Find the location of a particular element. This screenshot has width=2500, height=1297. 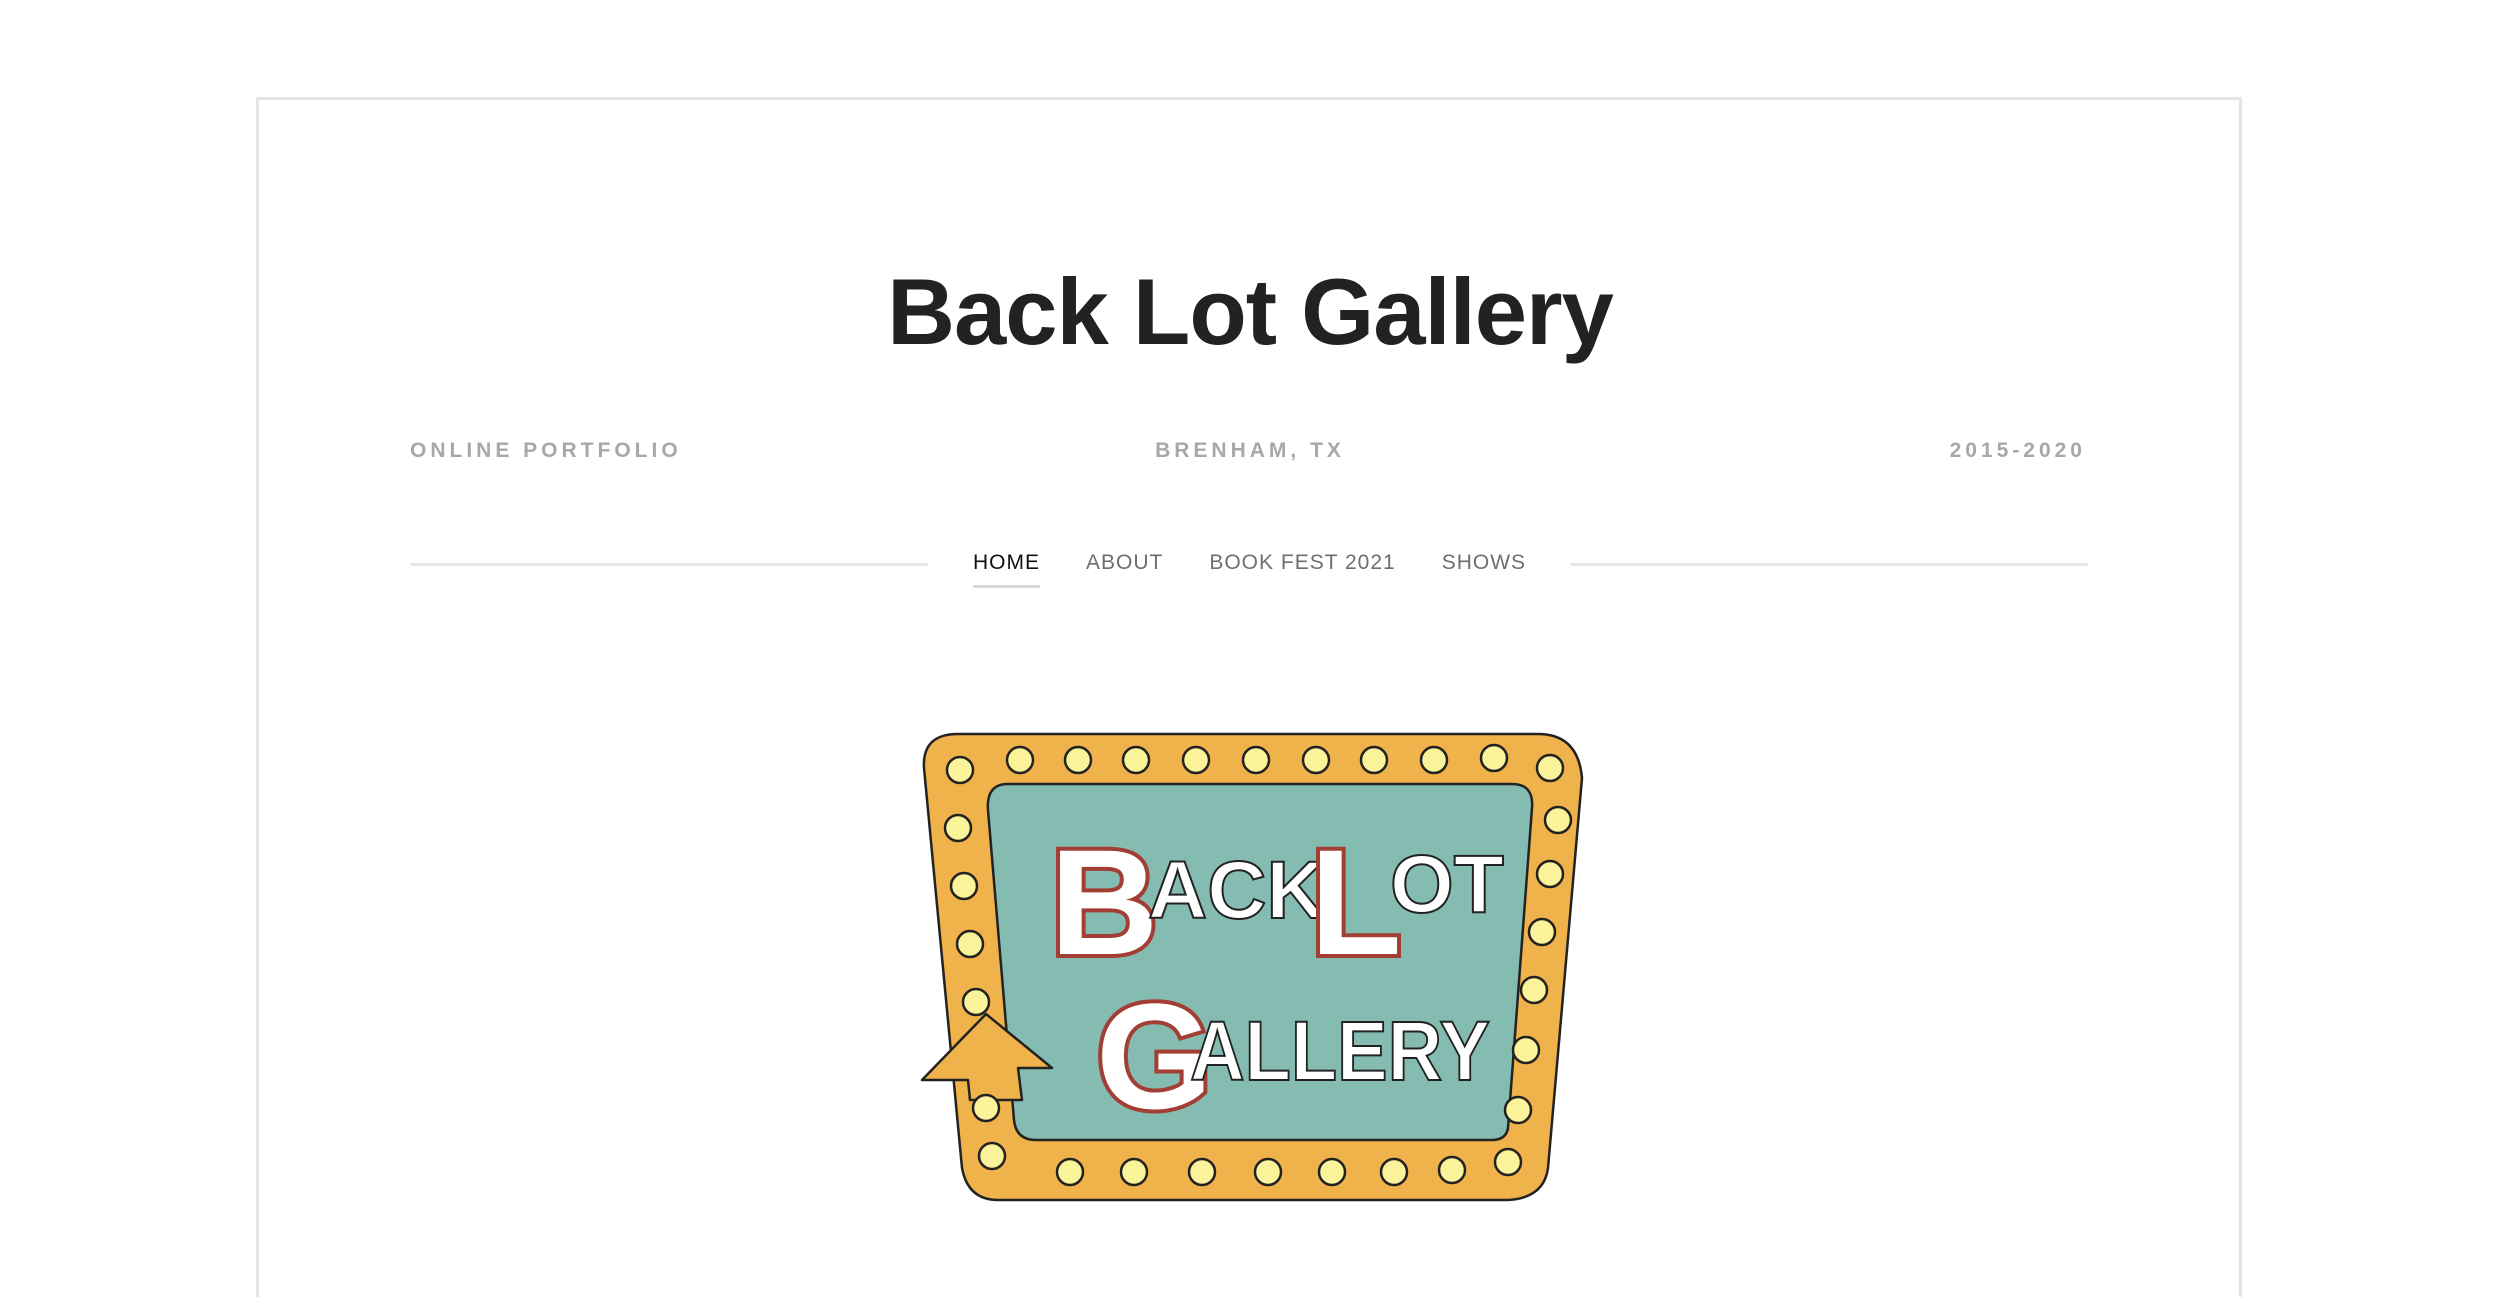

main-navigation: HOME ABOUT BOOK FEST 2021 SHOWS is located at coordinates (1249, 570).